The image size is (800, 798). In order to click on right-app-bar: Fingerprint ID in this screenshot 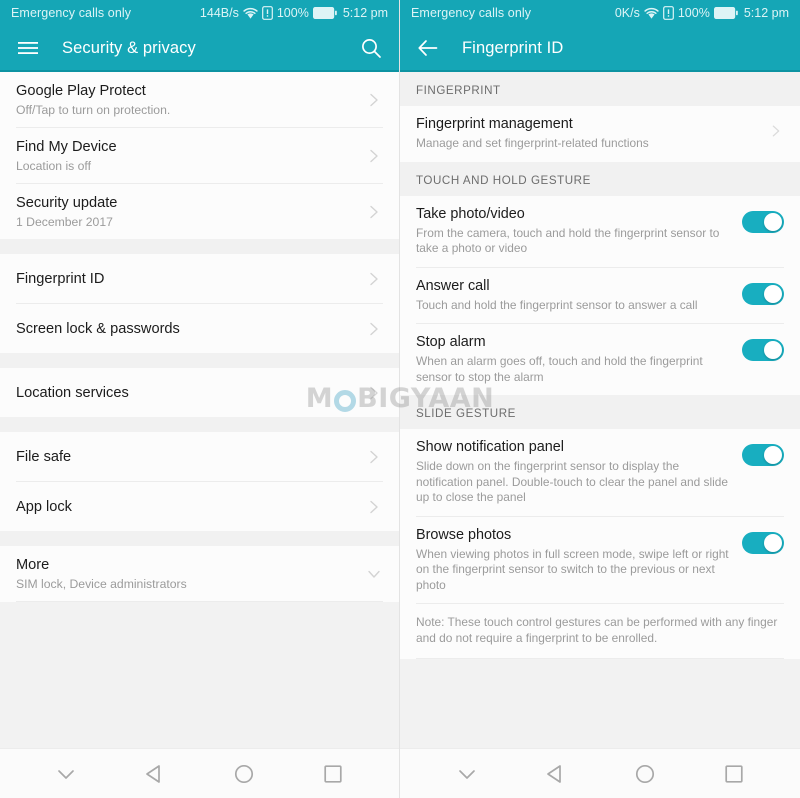, I will do `click(600, 48)`.